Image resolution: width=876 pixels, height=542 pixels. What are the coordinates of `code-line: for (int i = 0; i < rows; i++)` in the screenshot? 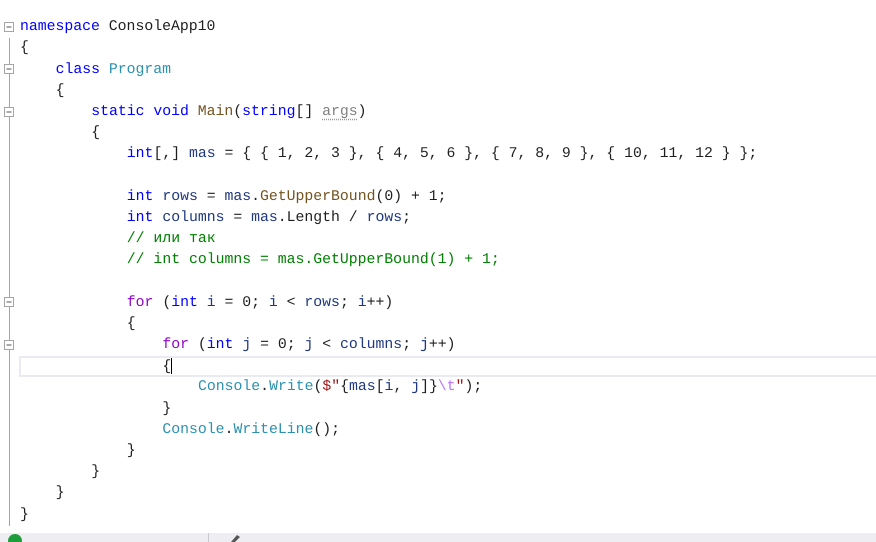 It's located at (260, 303).